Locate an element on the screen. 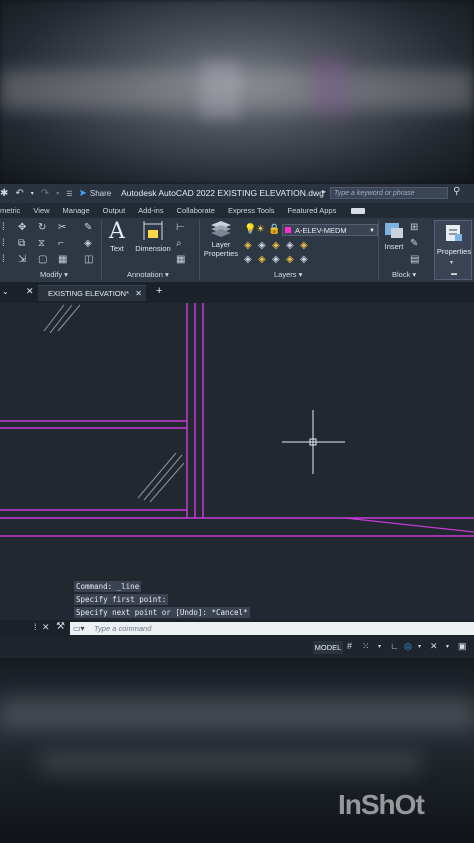 The width and height of the screenshot is (474, 843). tab-manage: Manage is located at coordinates (76, 210).